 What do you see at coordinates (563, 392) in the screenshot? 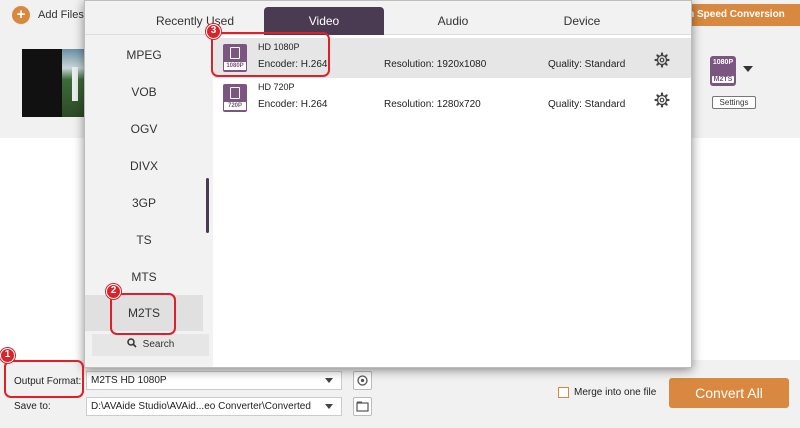
I see `merge-checkbox` at bounding box center [563, 392].